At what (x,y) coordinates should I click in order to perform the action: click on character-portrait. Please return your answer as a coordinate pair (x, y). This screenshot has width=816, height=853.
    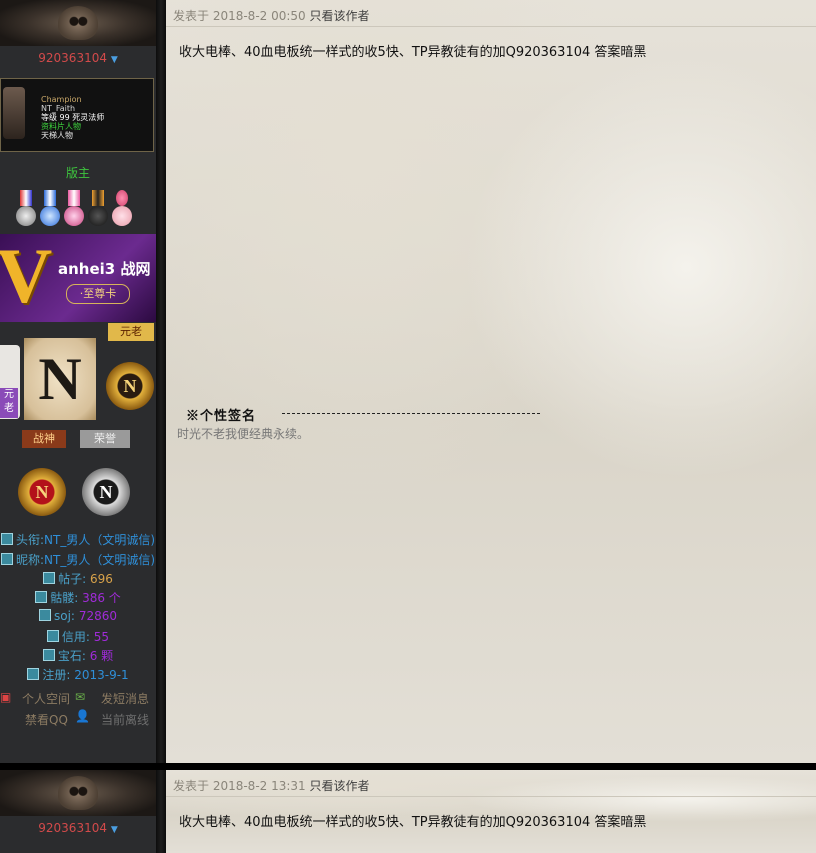
    Looking at the image, I should click on (14, 113).